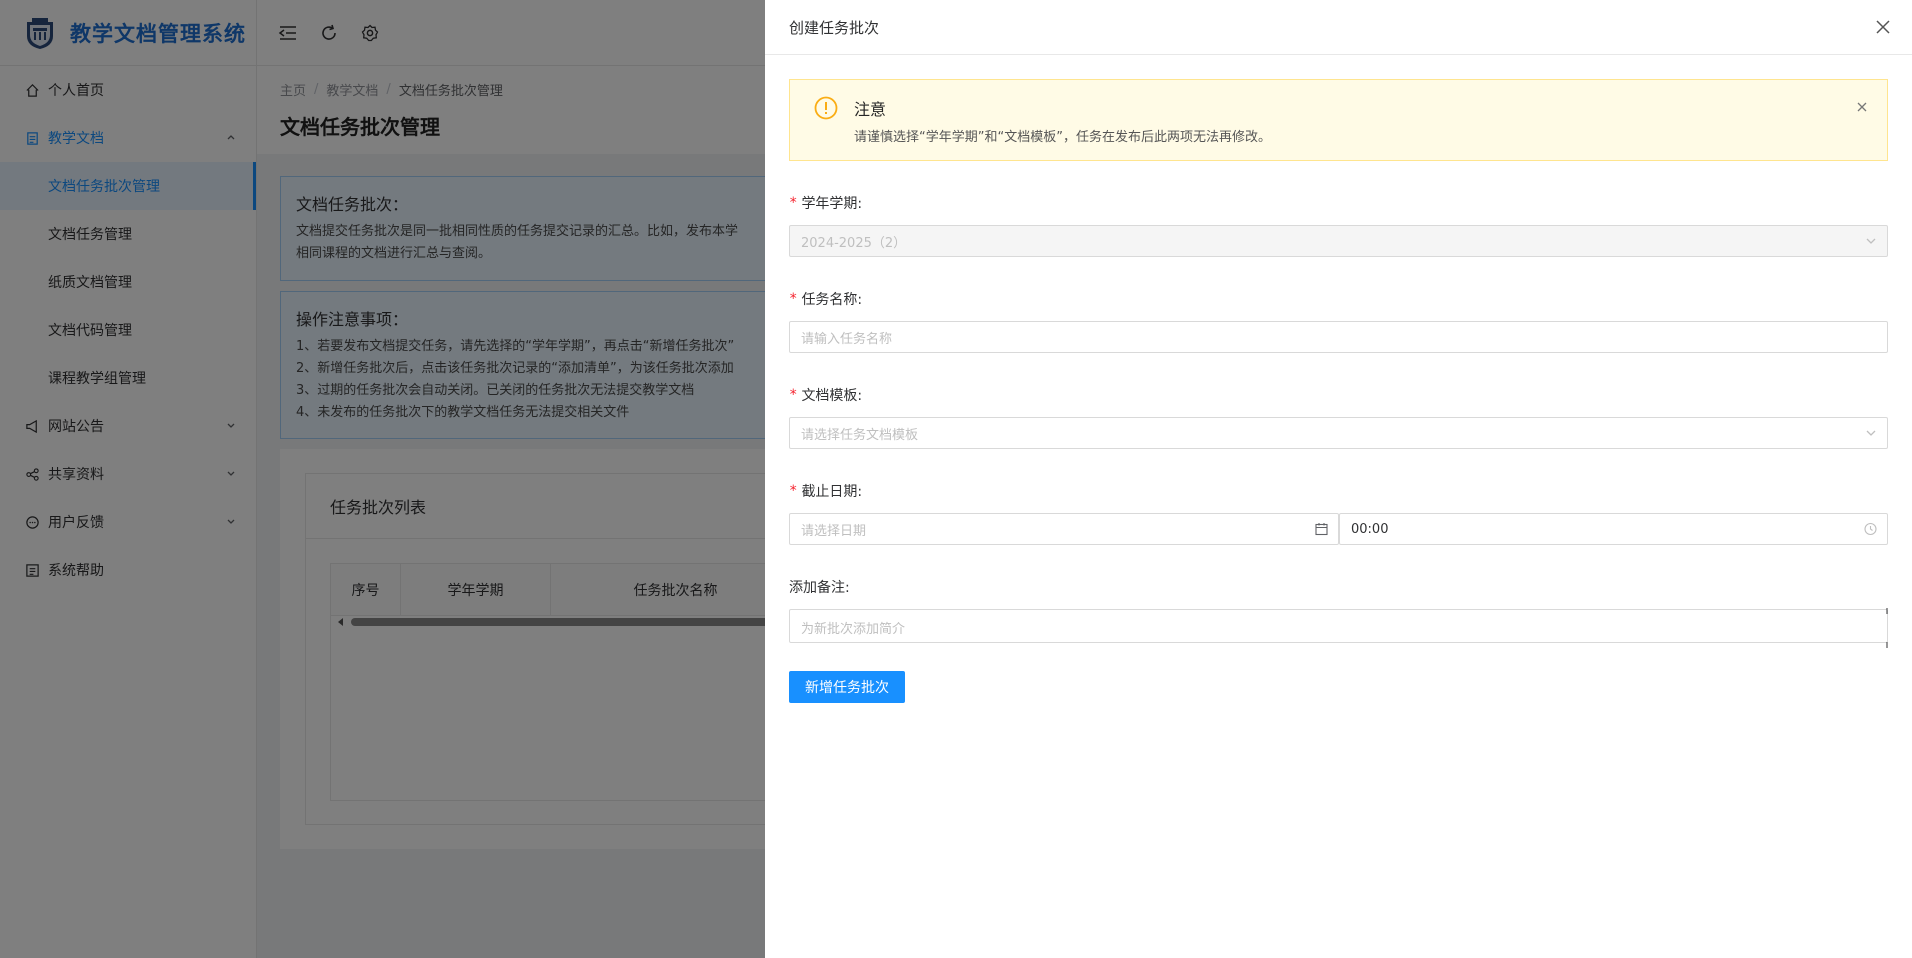 This screenshot has width=1912, height=958. Describe the element at coordinates (1338, 628) in the screenshot. I see `note-textarea: 为新批次添加简介` at that location.